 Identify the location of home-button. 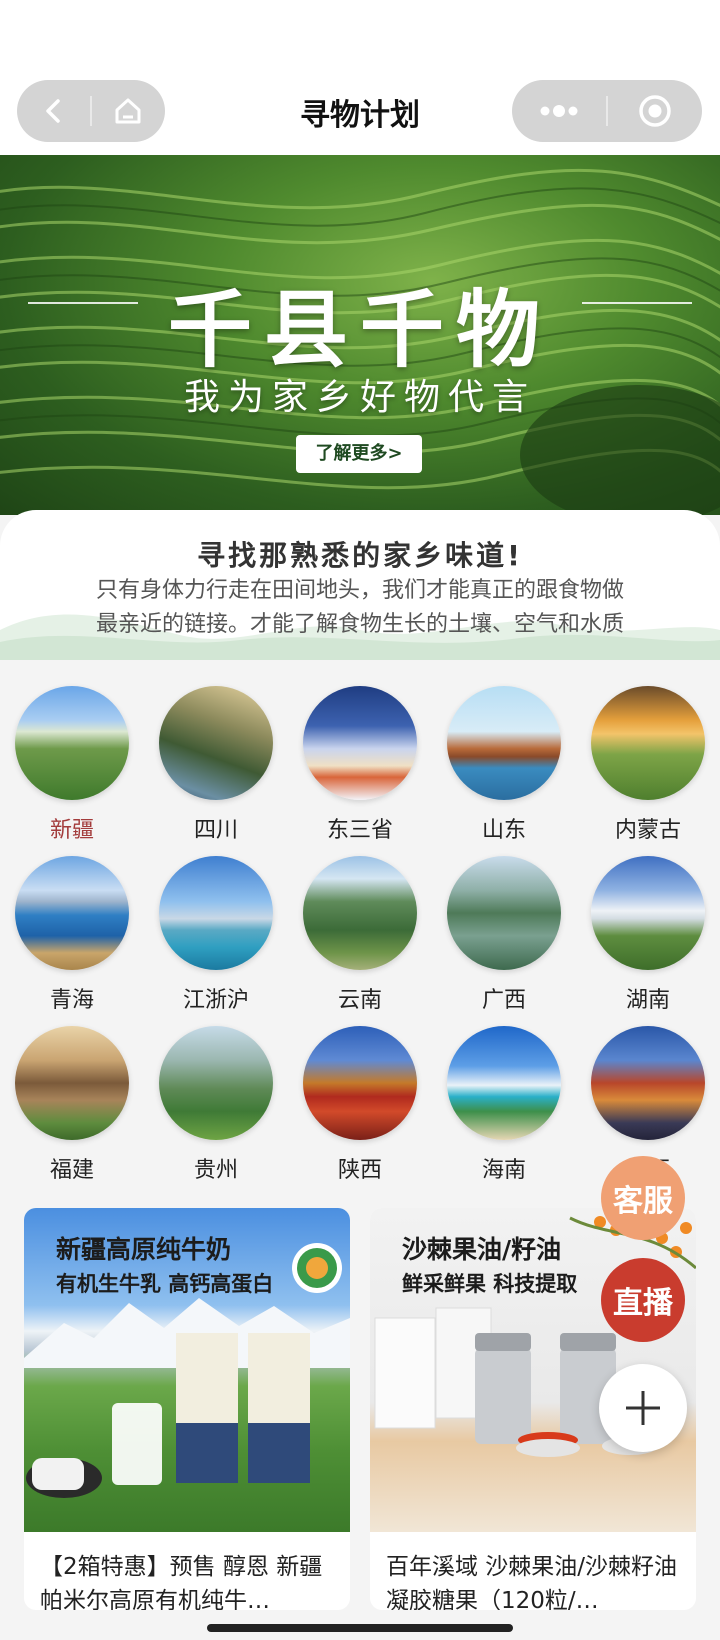
(128, 111).